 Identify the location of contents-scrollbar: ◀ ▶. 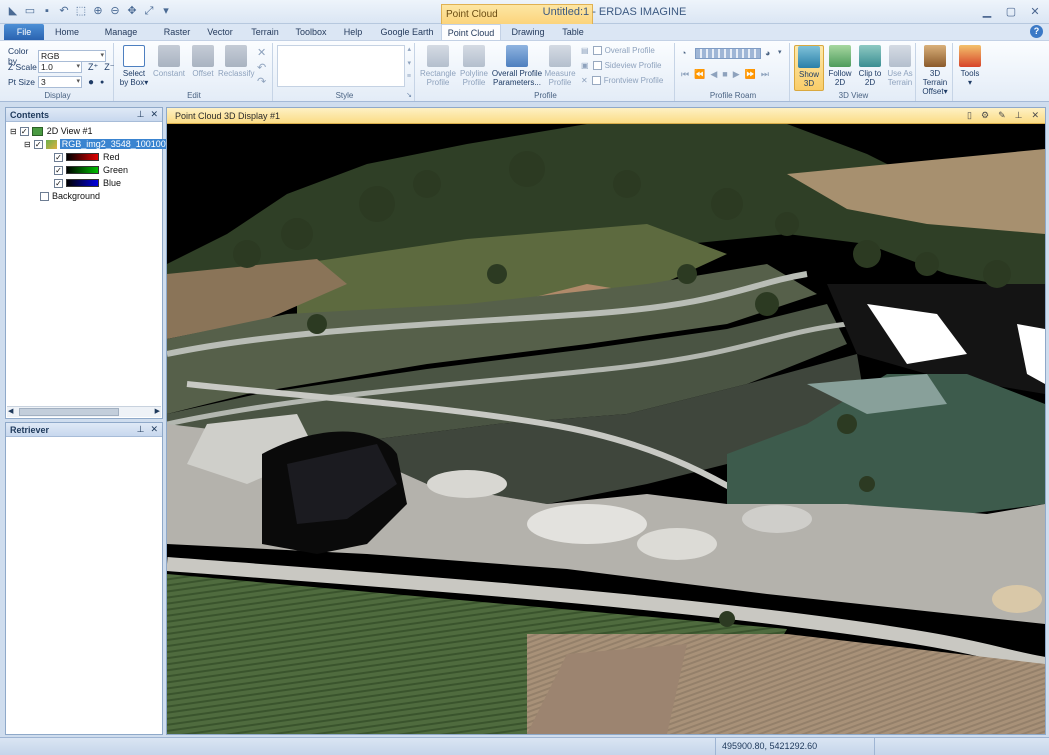
(84, 411).